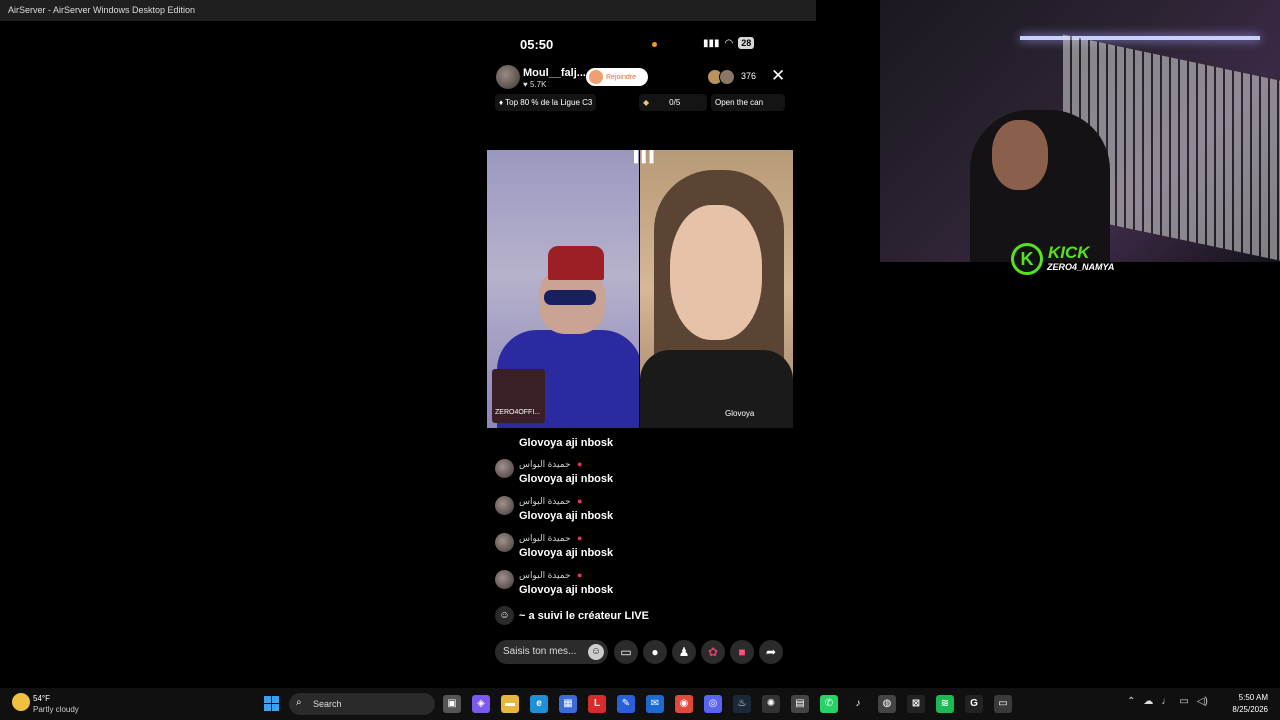 This screenshot has width=1280, height=720. I want to click on mic-tray-icon: ♩, so click(1166, 701).